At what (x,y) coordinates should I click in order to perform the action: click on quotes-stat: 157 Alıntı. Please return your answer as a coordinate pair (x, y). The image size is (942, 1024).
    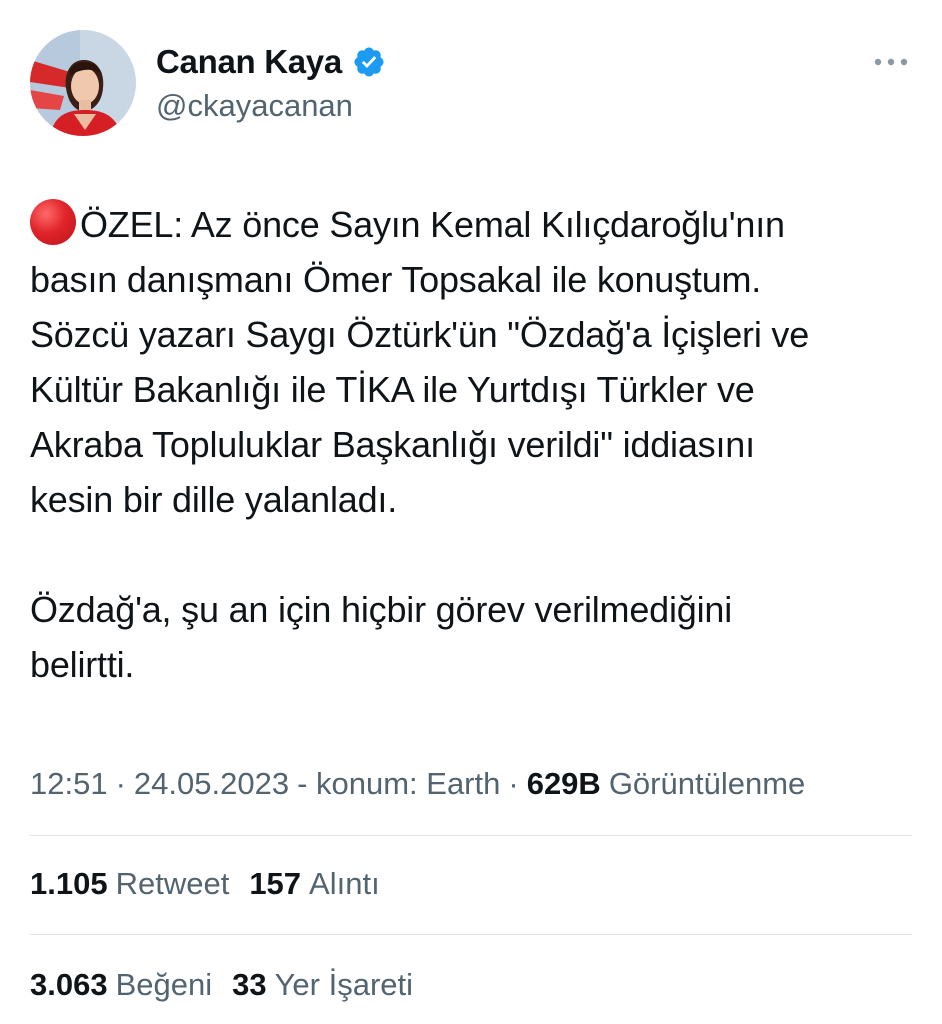
    Looking at the image, I should click on (314, 884).